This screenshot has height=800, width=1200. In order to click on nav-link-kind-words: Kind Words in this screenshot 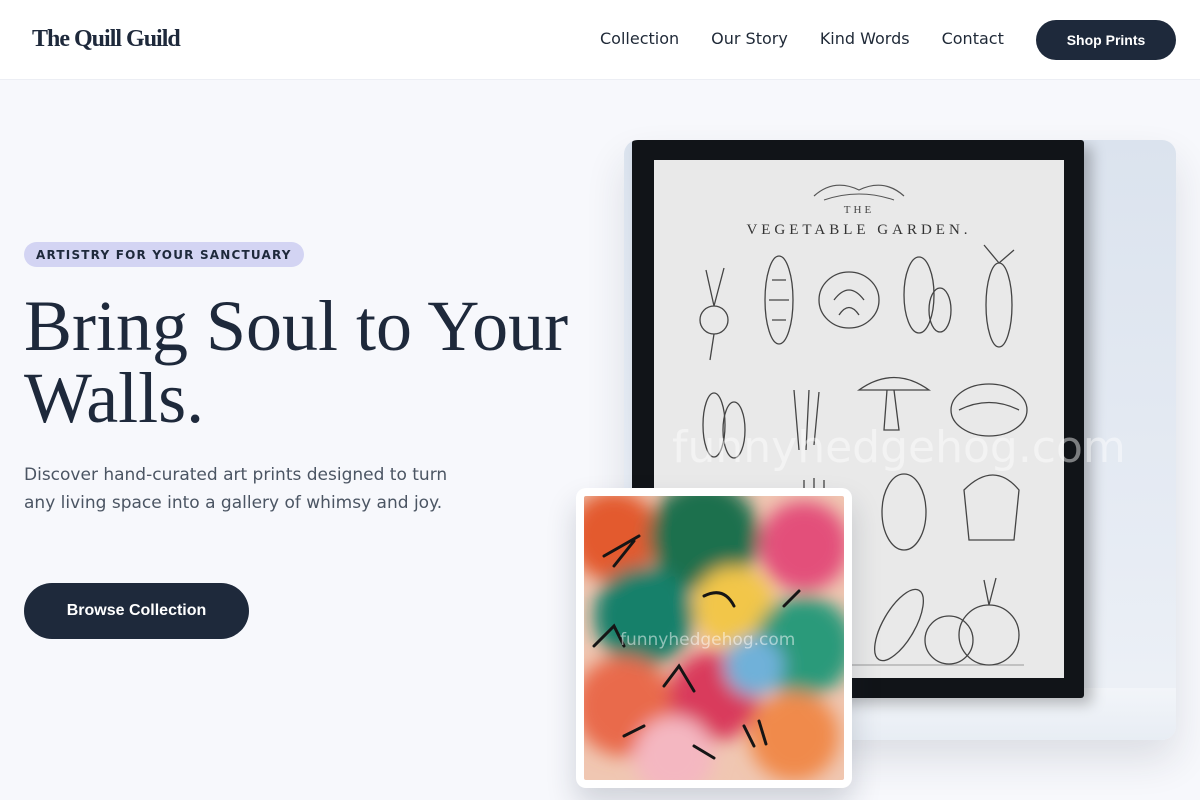, I will do `click(865, 39)`.